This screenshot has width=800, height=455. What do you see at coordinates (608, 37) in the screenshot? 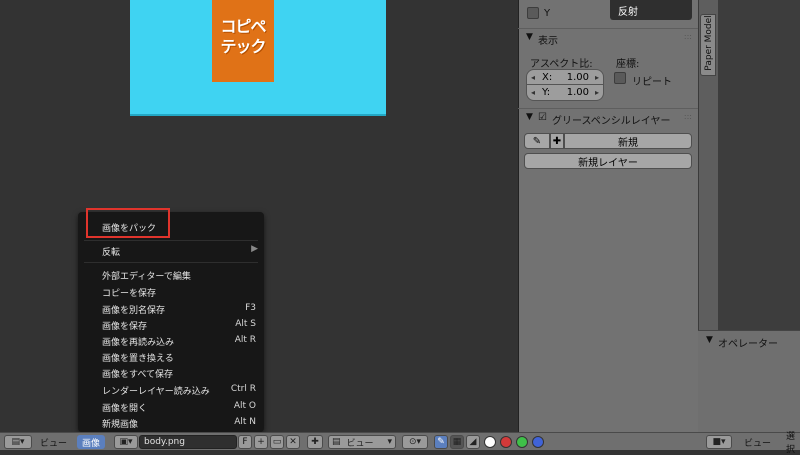
I see `display-panel-header: ▼ 表示 :::` at bounding box center [608, 37].